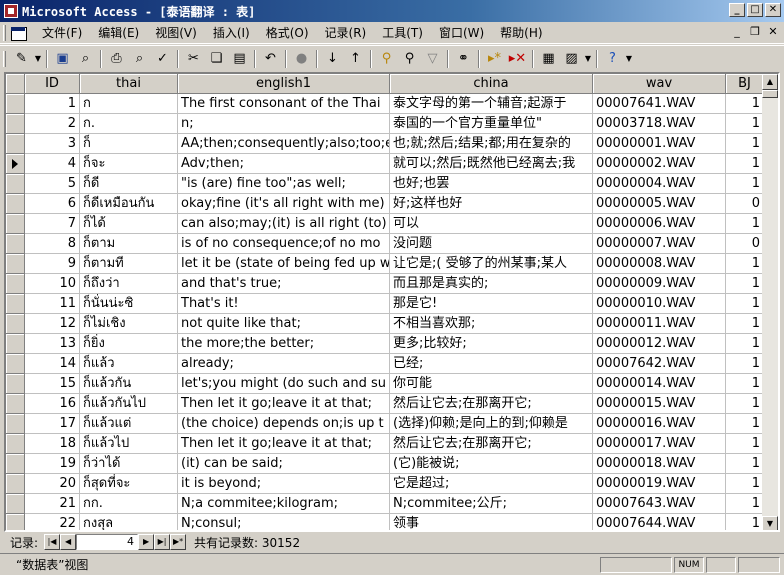 The image size is (784, 575). I want to click on cell-thai: ก็, so click(129, 144).